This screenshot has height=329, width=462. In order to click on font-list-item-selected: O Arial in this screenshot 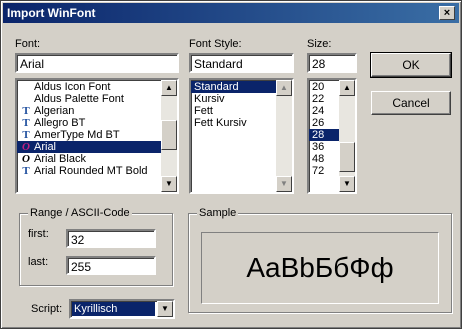, I will do `click(97, 147)`.